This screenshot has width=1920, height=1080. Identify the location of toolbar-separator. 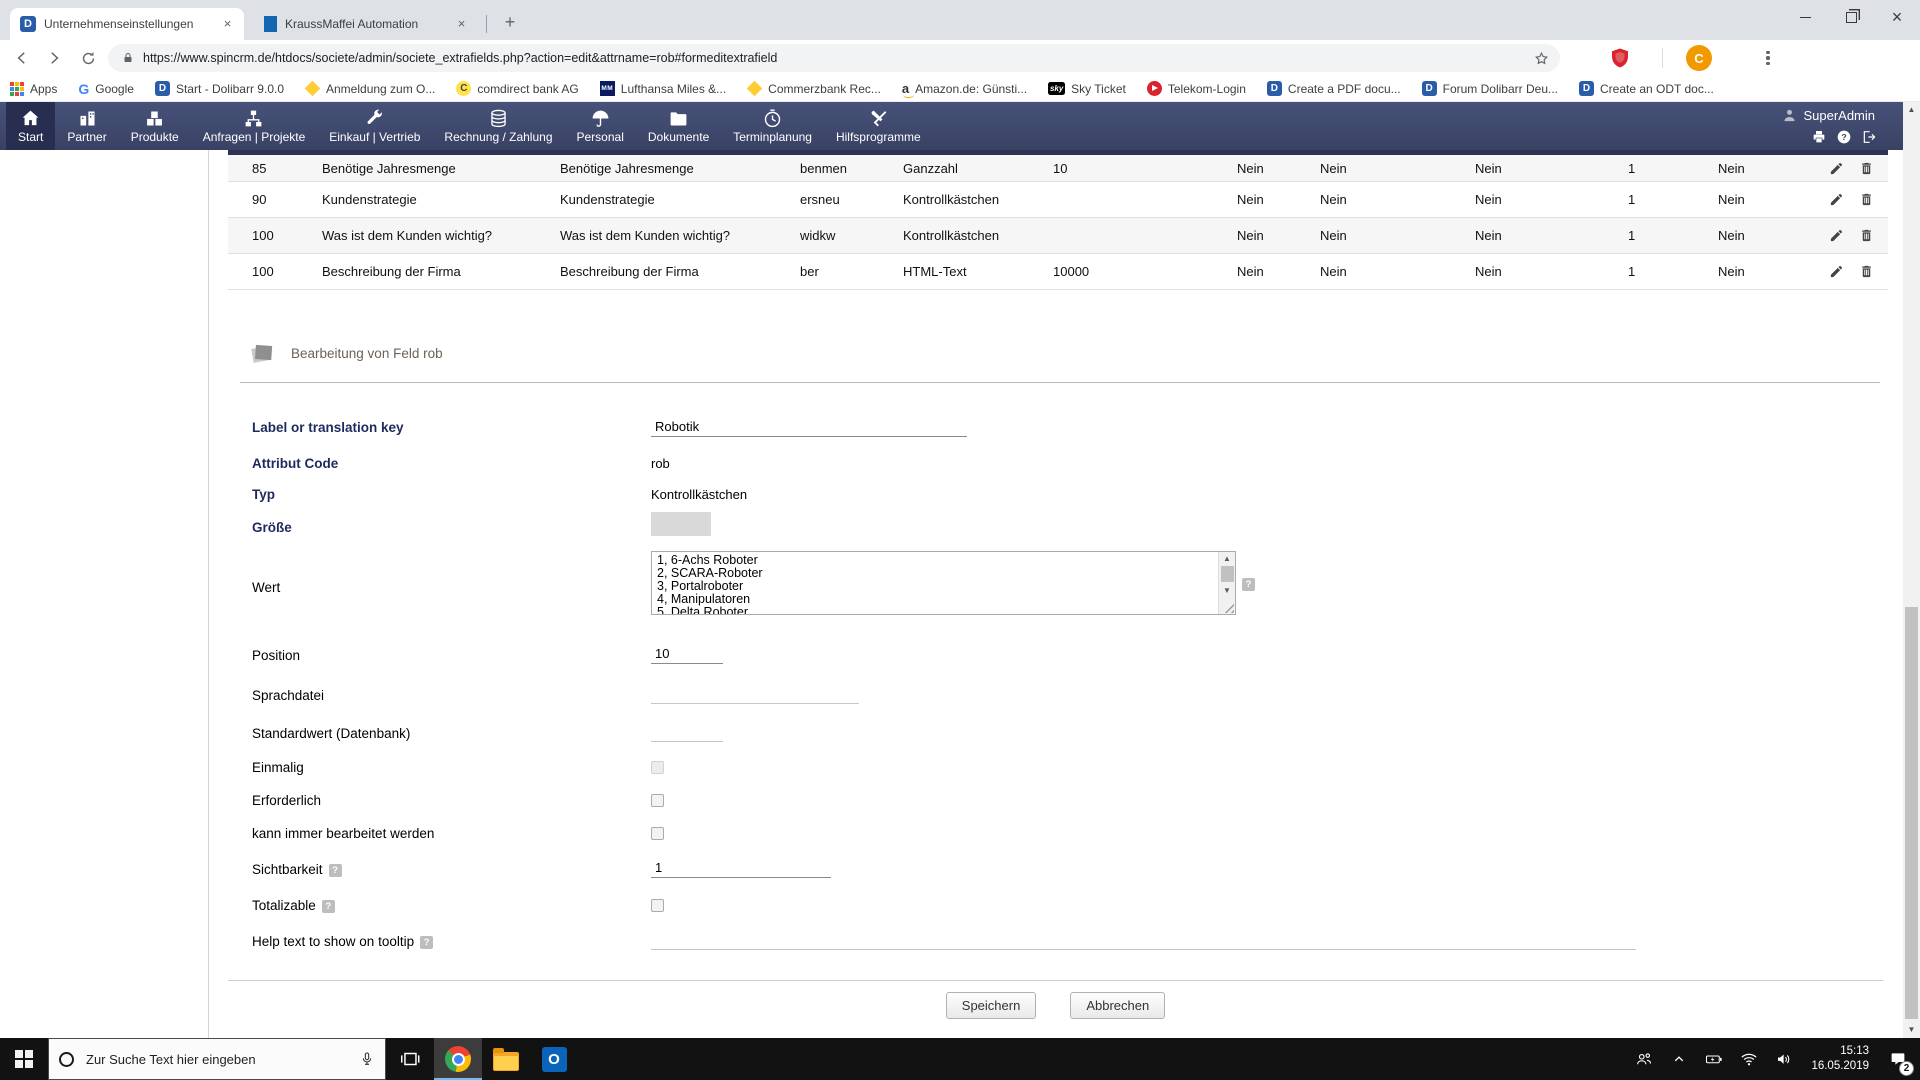
(1662, 58).